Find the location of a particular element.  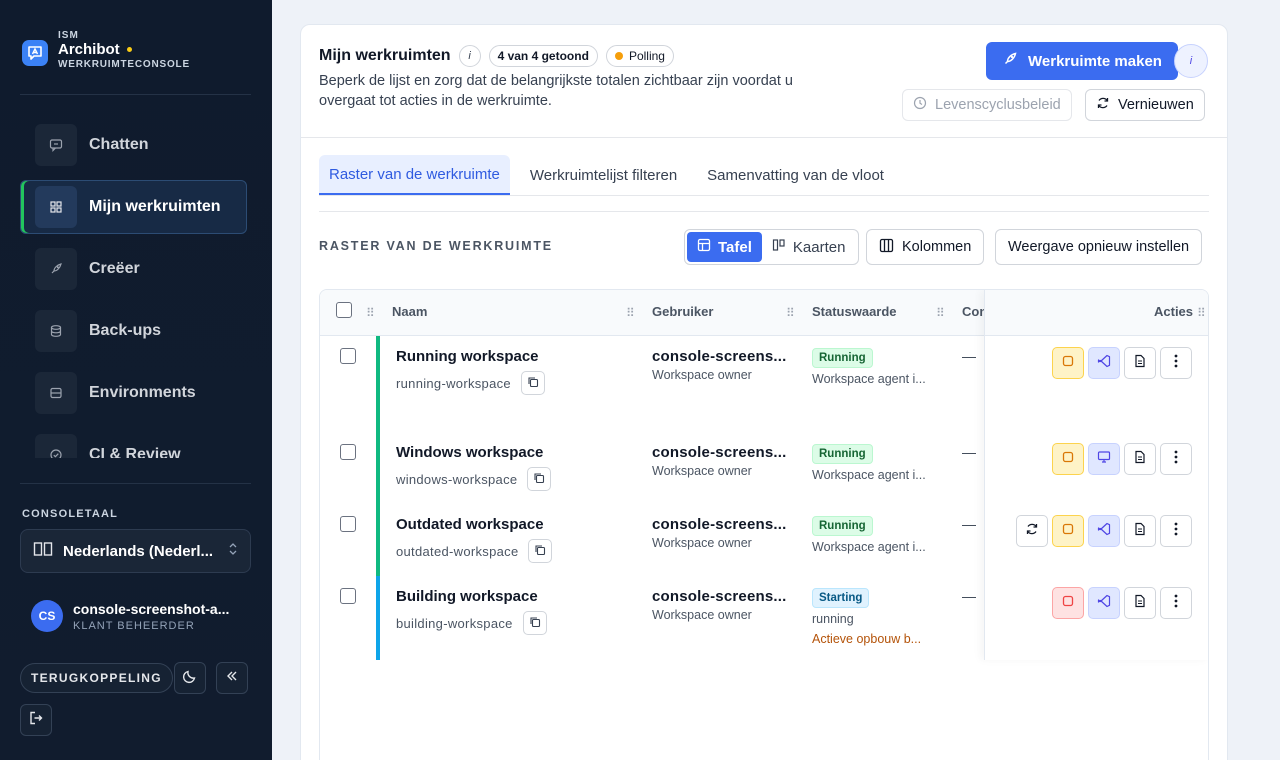

status-dot-icon is located at coordinates (129, 49).